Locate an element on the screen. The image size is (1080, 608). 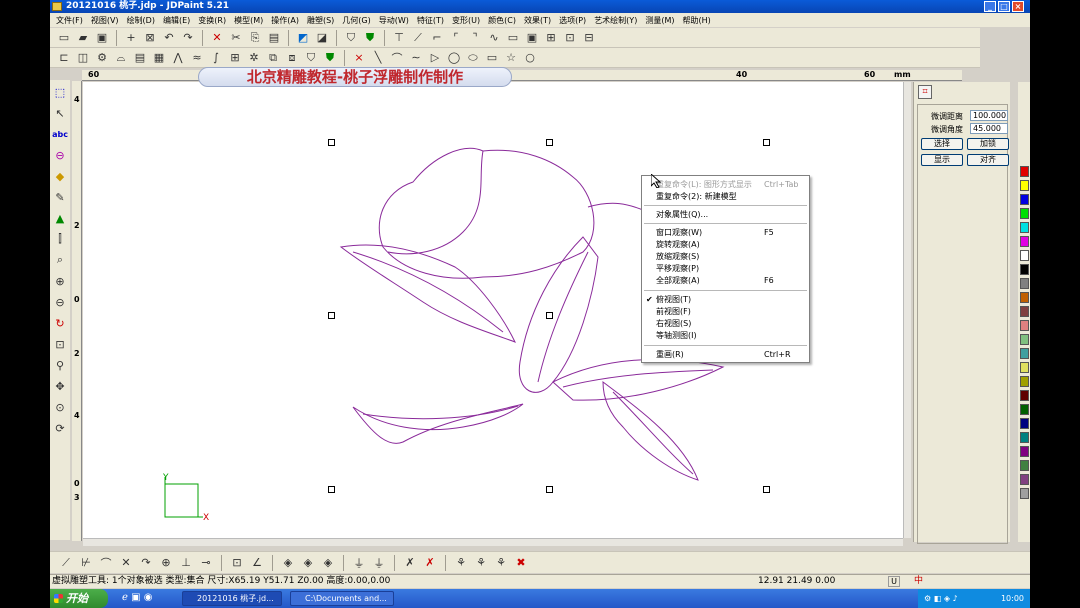
grid-icon: ▦ is located at coordinates (159, 58).